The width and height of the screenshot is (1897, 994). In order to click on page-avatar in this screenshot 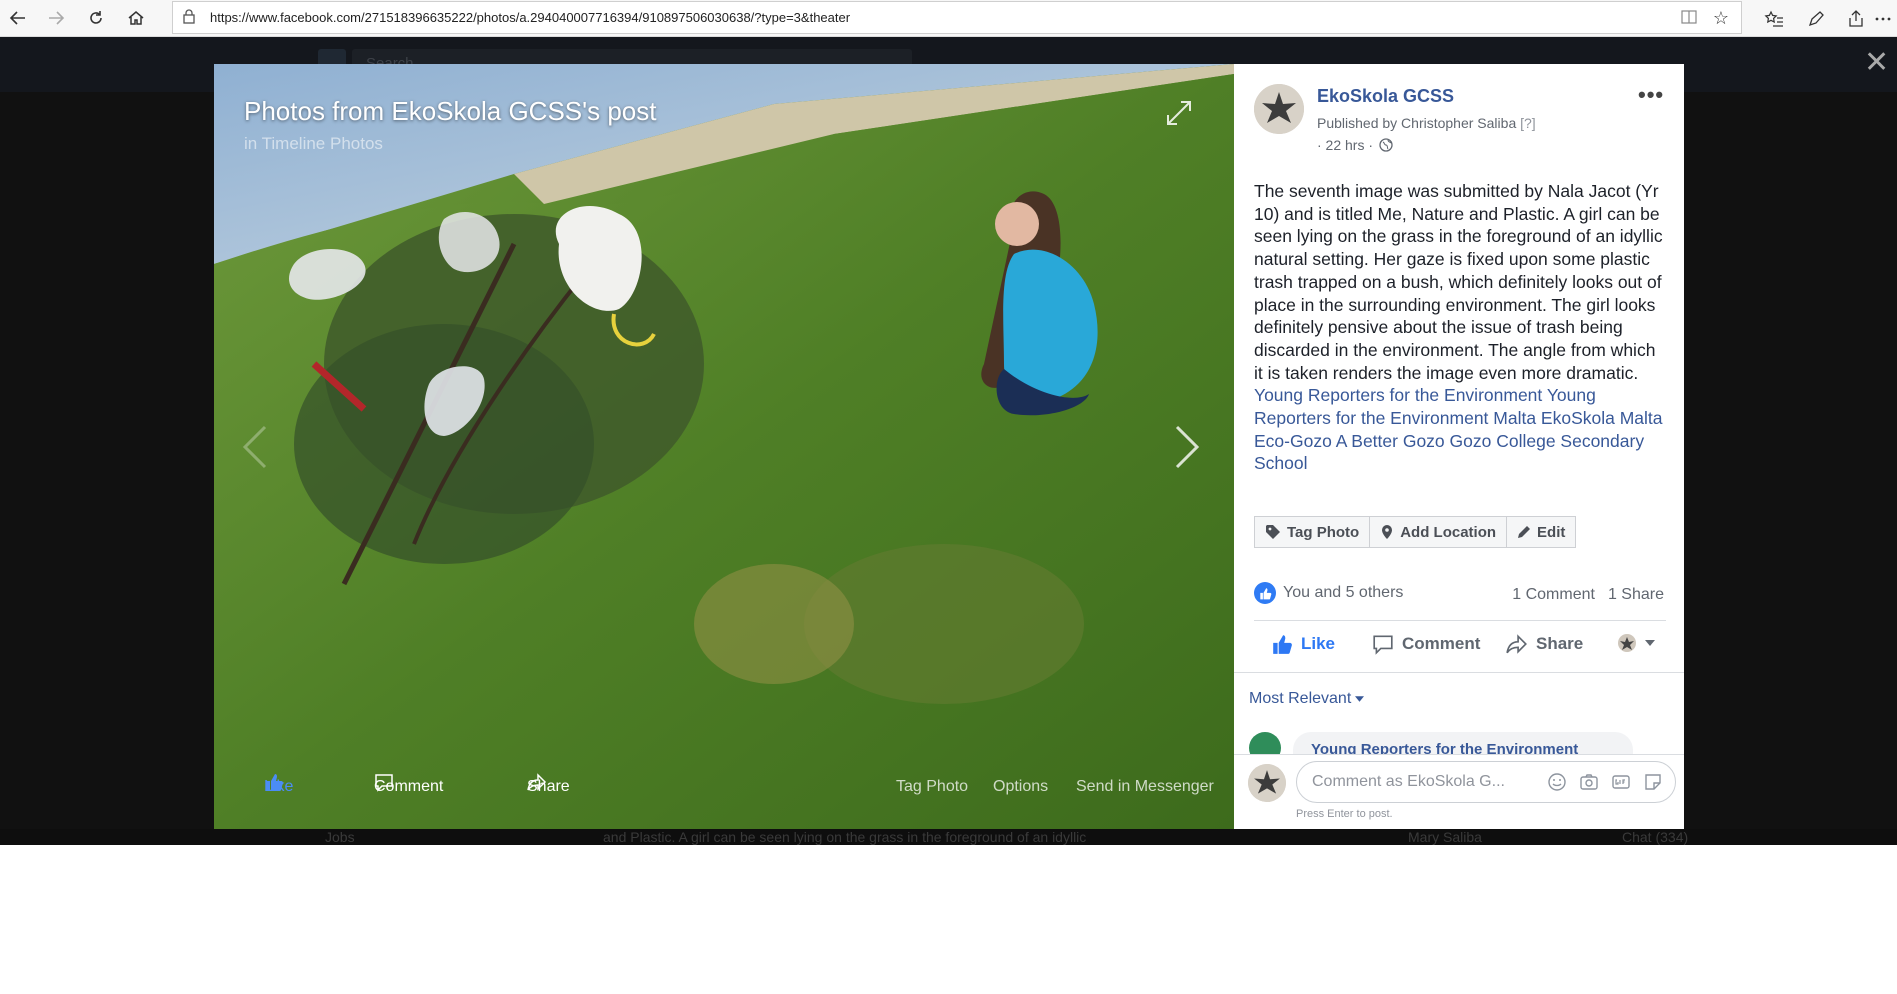, I will do `click(1279, 109)`.